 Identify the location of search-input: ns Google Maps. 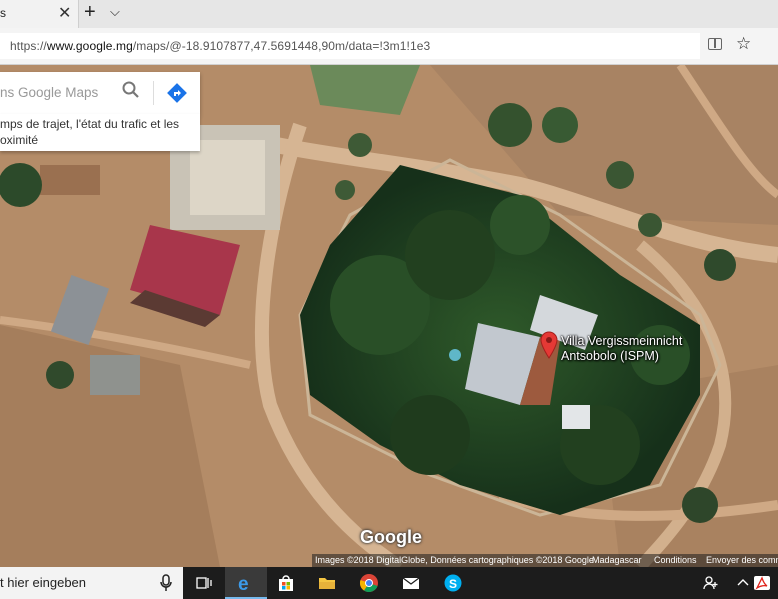
(49, 92).